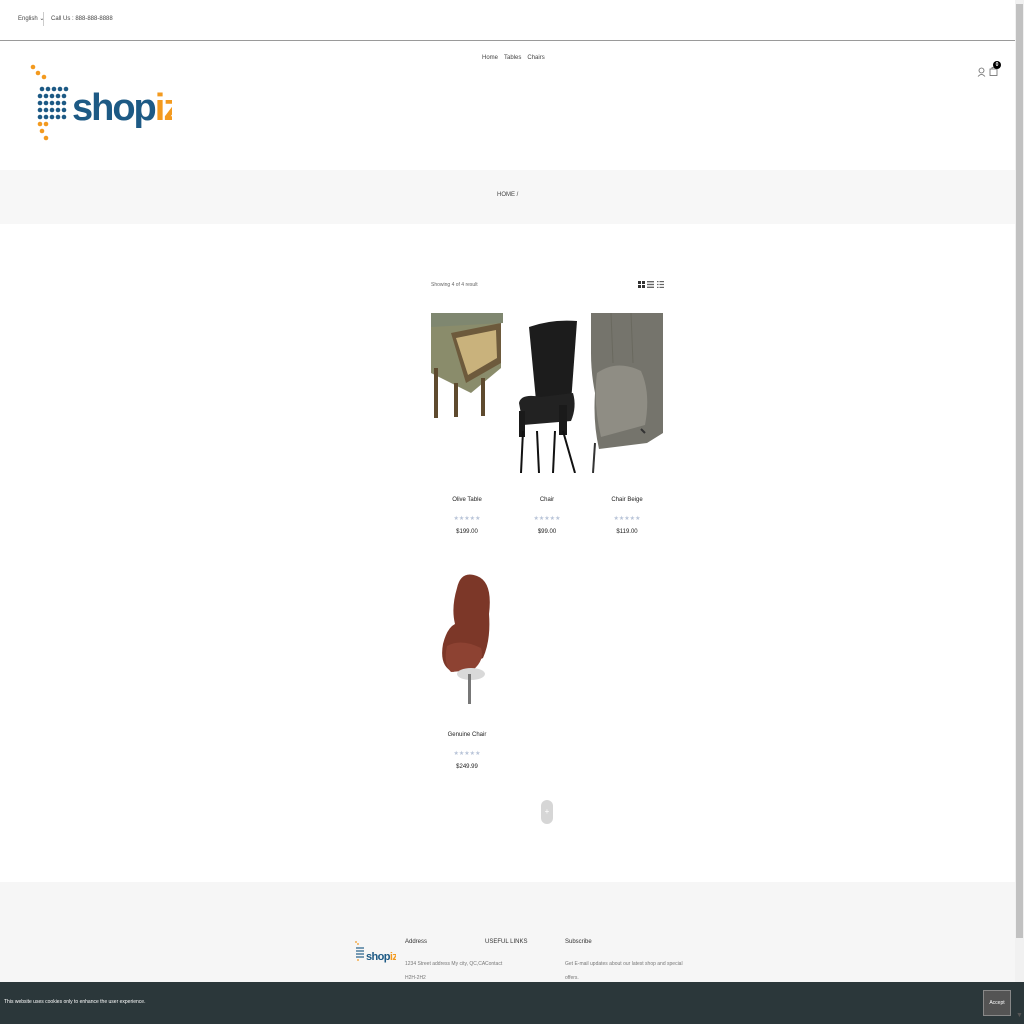 This screenshot has width=1024, height=1024. I want to click on product-price: $249.99, so click(467, 767).